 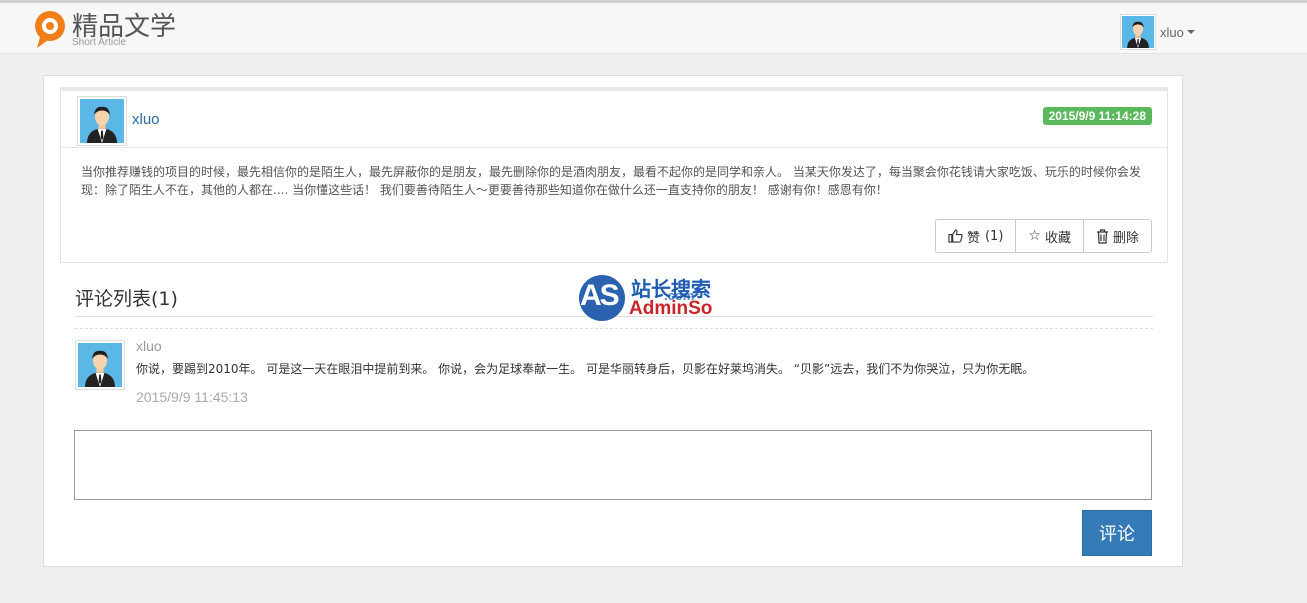 What do you see at coordinates (653, 27) in the screenshot?
I see `top-navbar: 精品文学 Short Article xluo` at bounding box center [653, 27].